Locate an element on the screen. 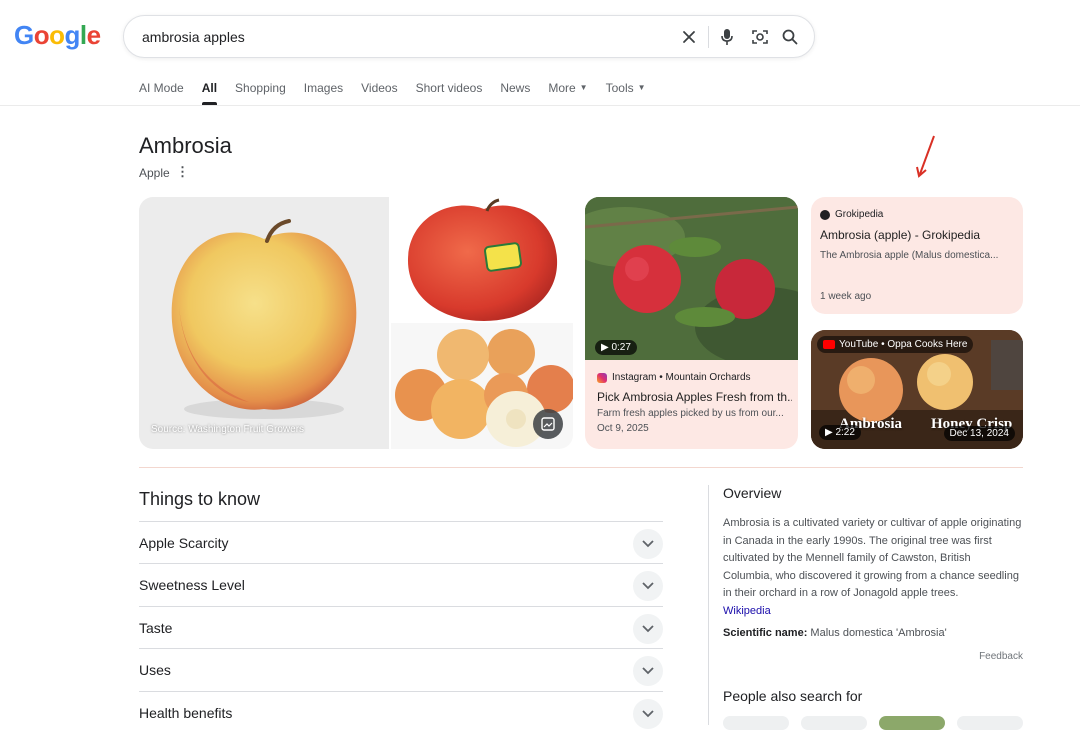 The height and width of the screenshot is (734, 1080). card-date: Dec 13, 2024 is located at coordinates (979, 433).